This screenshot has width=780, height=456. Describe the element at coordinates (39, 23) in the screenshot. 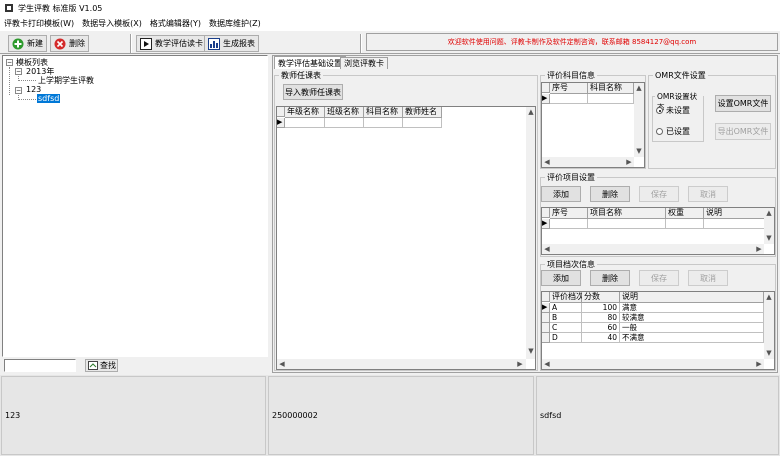

I see `menu-print-template: 评教卡打印模板(W)` at that location.